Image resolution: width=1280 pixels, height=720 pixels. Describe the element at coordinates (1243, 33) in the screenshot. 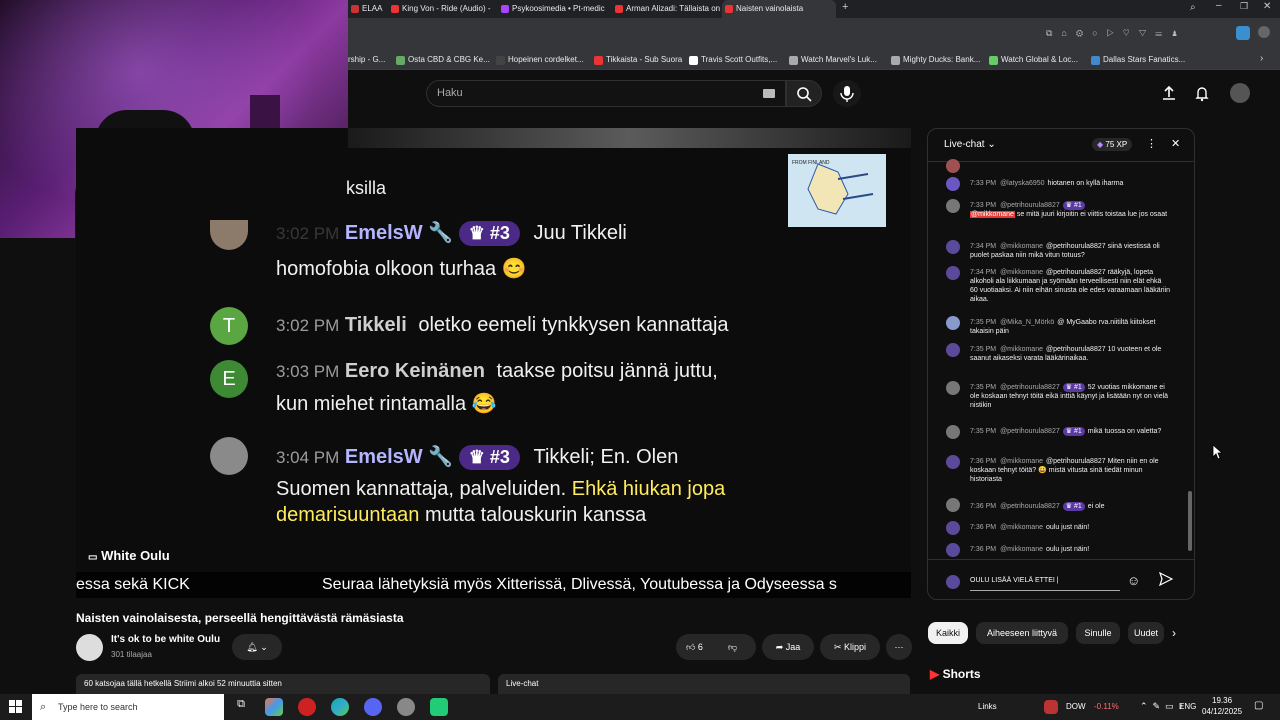

I see `extension-icon` at that location.